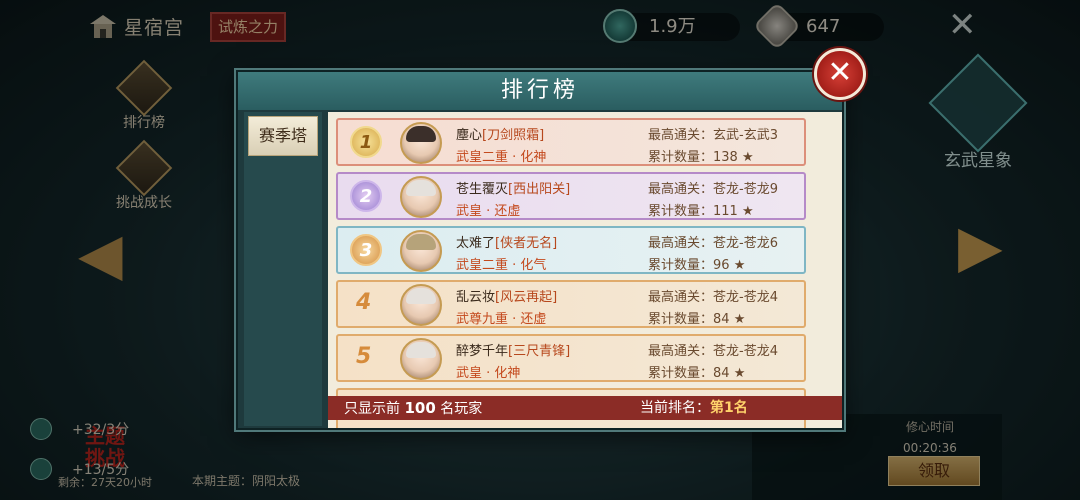  I want to click on player-guild: [刀剑照霜], so click(513, 135).